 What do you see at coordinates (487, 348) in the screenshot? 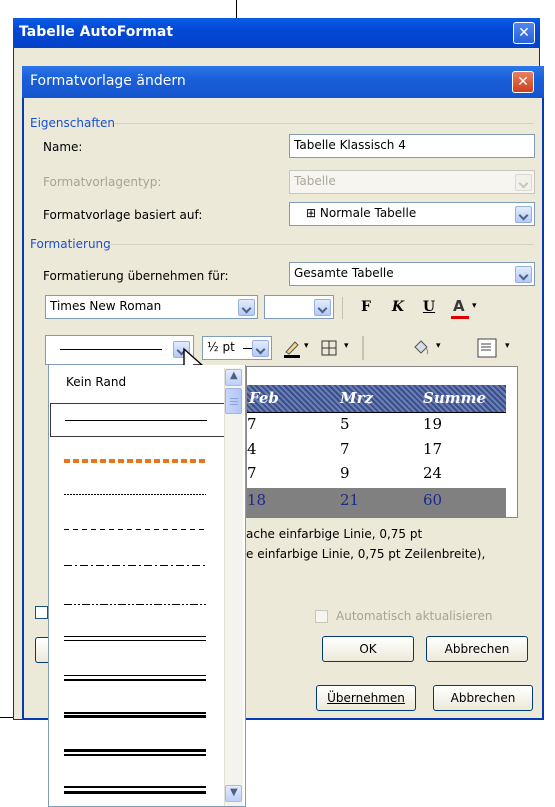
I see `align-icon` at bounding box center [487, 348].